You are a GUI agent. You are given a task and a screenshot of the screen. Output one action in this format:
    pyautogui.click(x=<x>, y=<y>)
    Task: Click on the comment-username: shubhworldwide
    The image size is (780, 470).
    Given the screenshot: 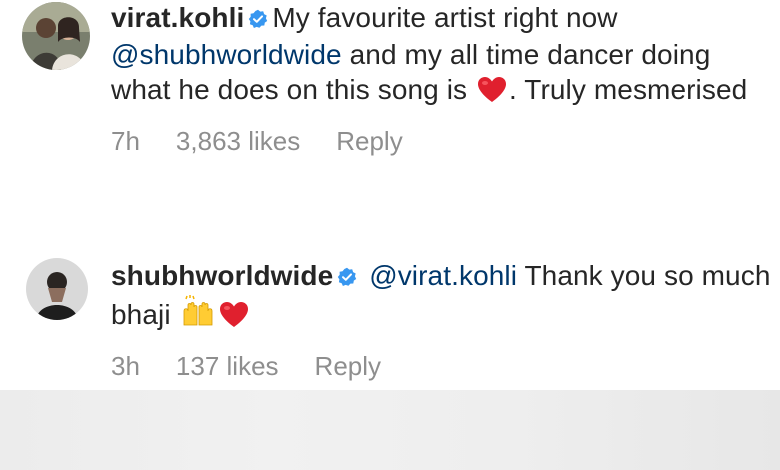 What is the action you would take?
    pyautogui.click(x=222, y=275)
    